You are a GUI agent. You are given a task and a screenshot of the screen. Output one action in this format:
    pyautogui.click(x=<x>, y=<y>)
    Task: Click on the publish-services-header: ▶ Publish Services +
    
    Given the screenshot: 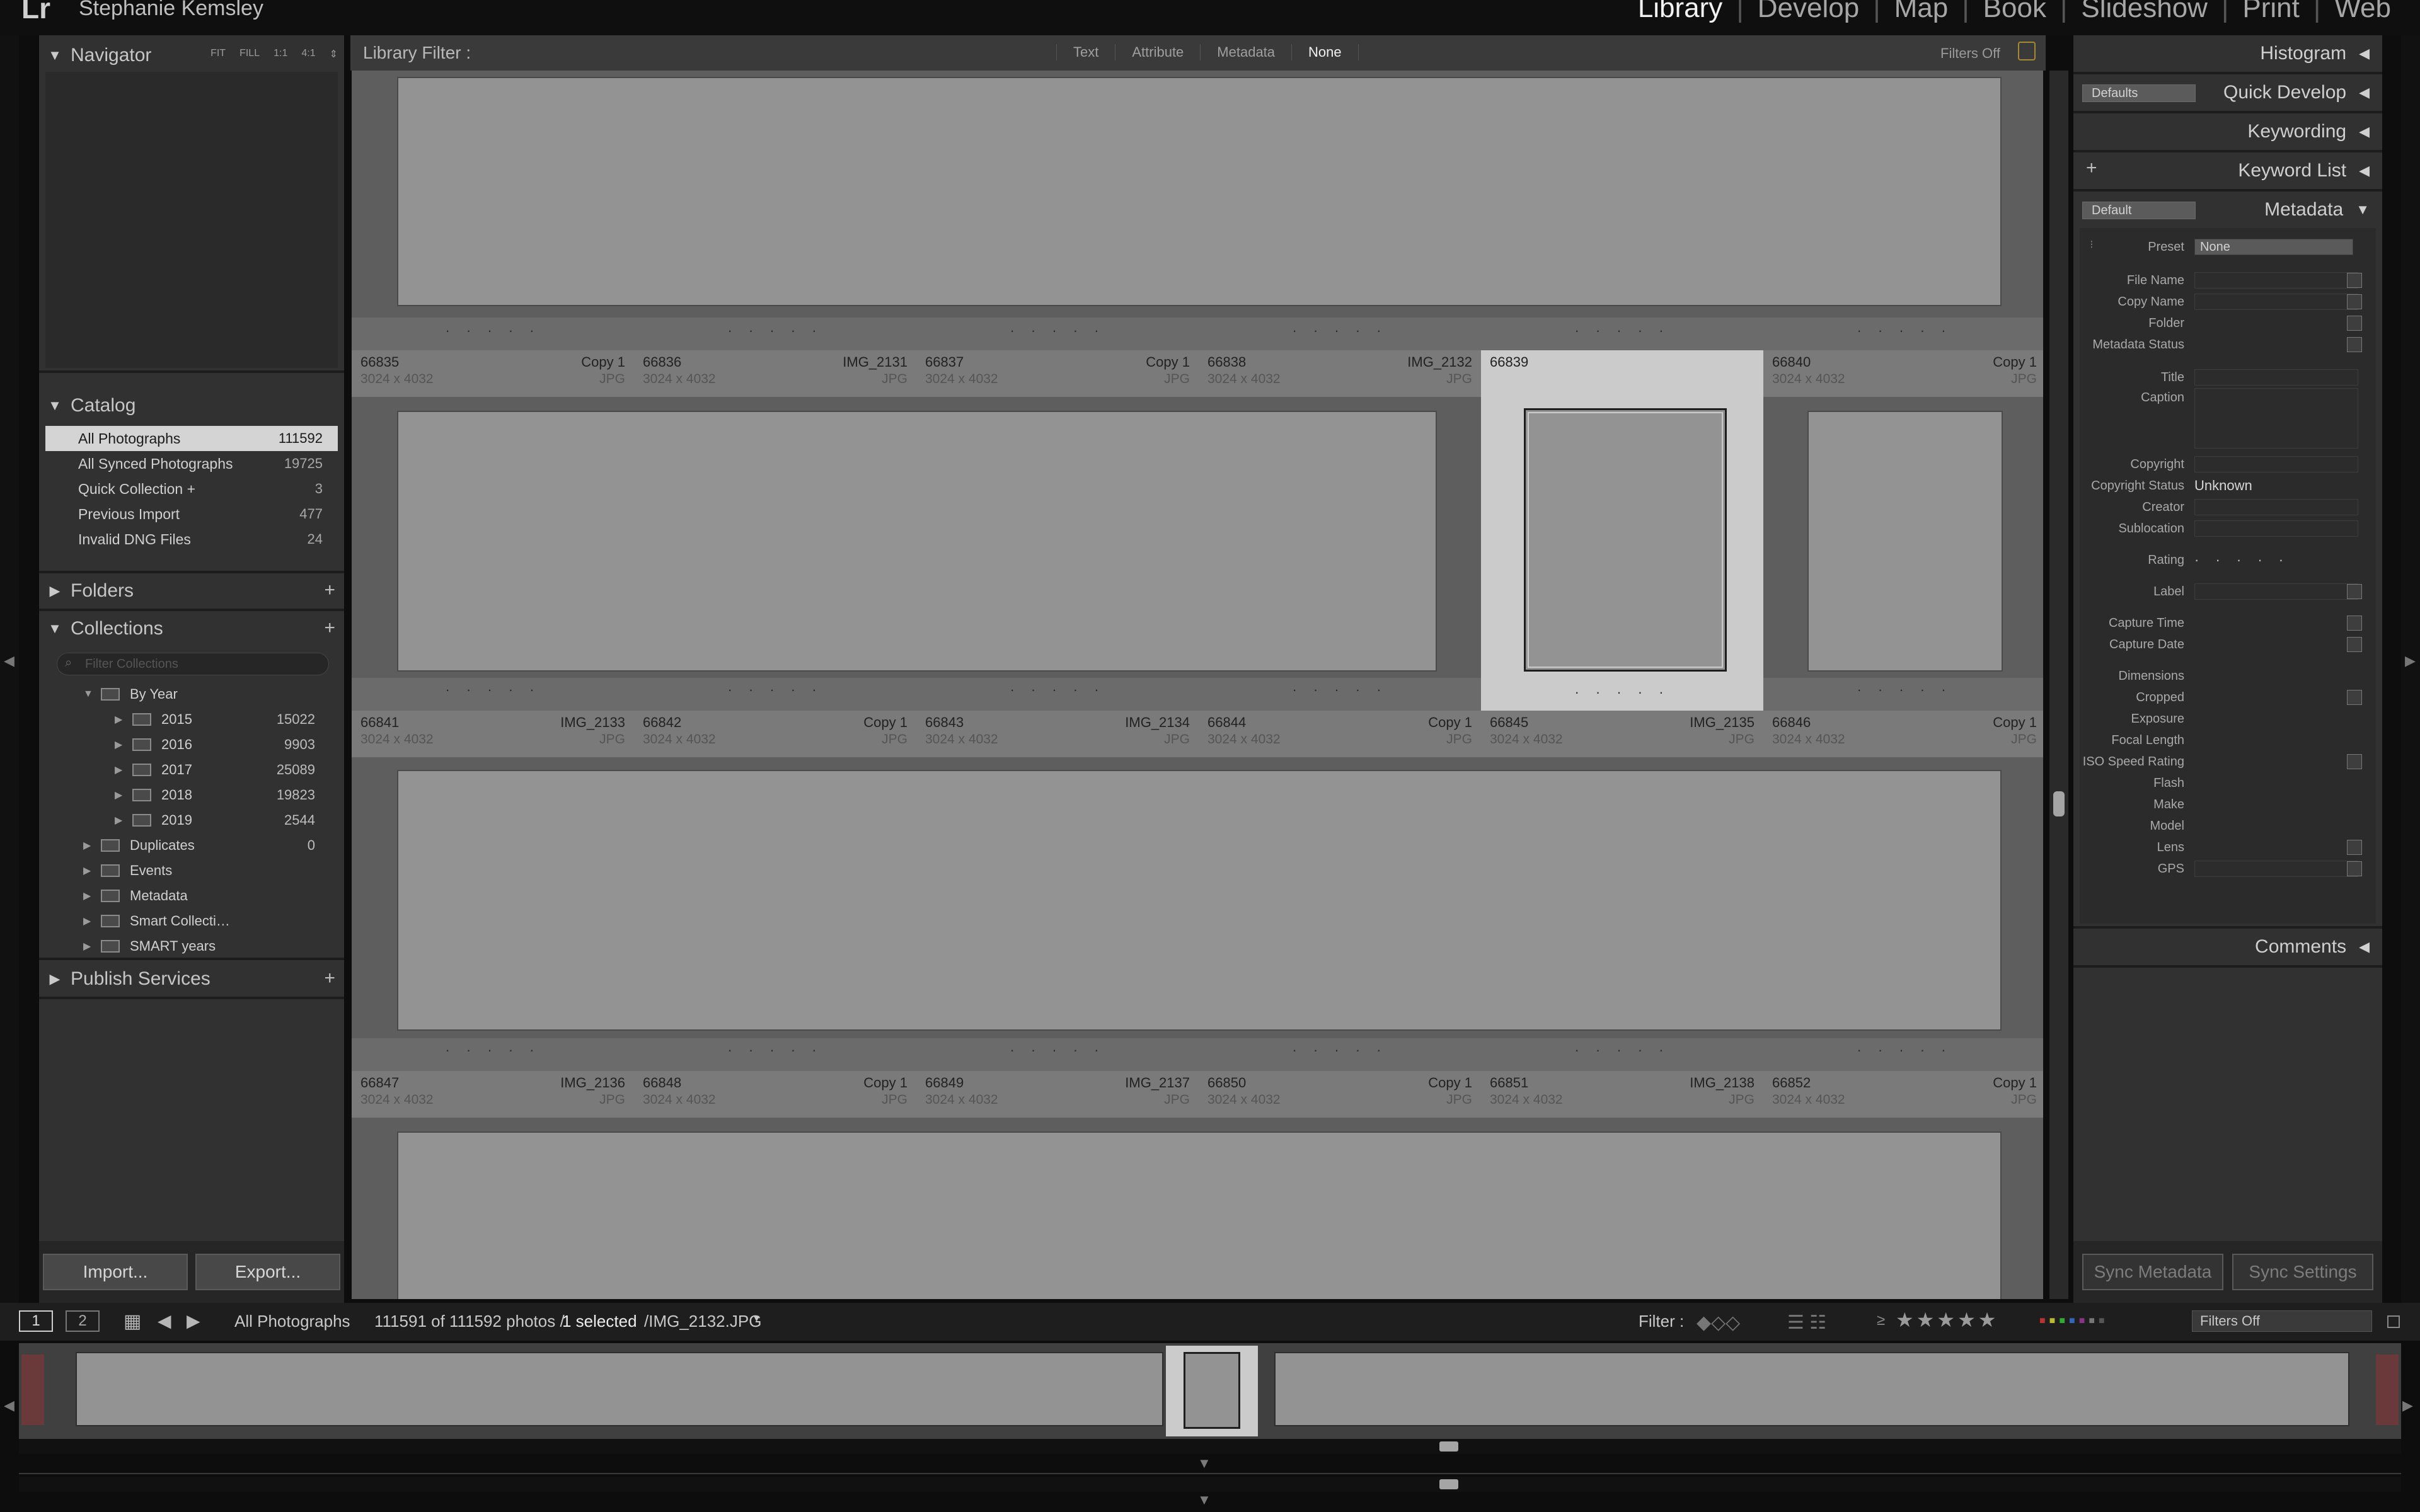 What is the action you would take?
    pyautogui.click(x=192, y=979)
    